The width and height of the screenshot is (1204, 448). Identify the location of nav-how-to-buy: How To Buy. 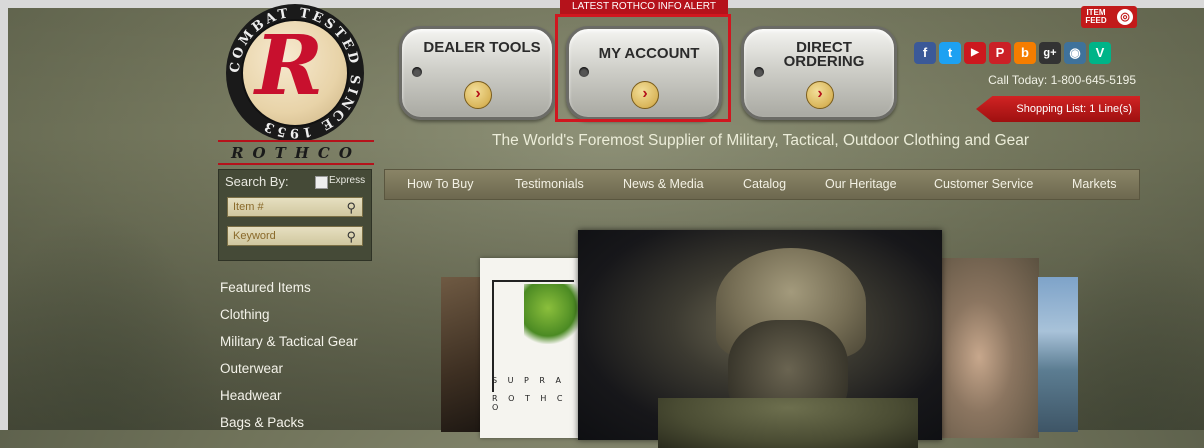
(440, 184).